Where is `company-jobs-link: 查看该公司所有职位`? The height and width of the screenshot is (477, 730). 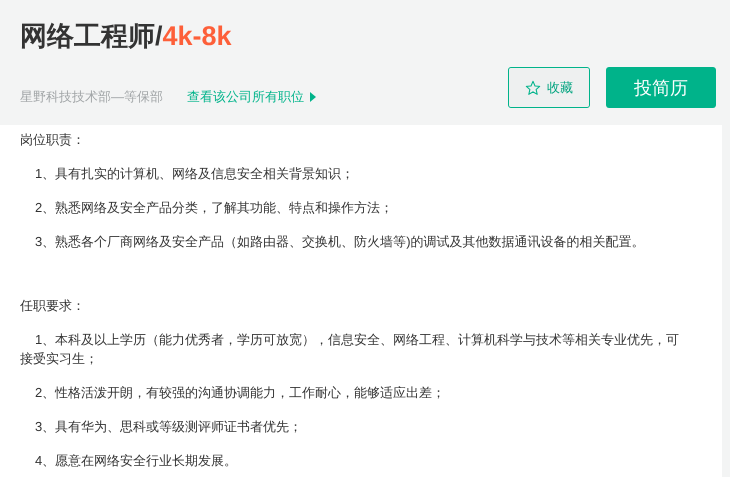 company-jobs-link: 查看该公司所有职位 is located at coordinates (251, 97).